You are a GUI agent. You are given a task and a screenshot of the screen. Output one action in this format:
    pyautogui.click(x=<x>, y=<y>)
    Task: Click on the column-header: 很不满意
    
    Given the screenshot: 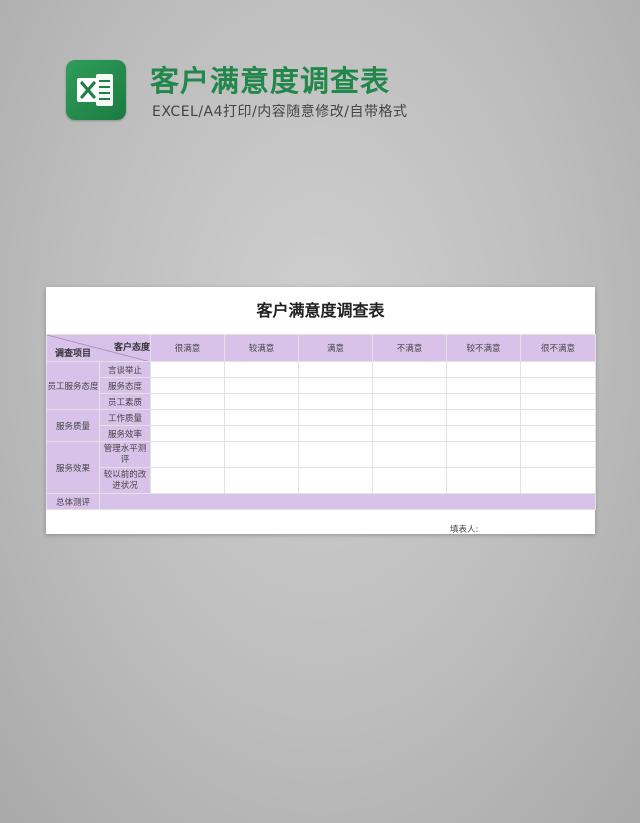 What is the action you would take?
    pyautogui.click(x=558, y=348)
    